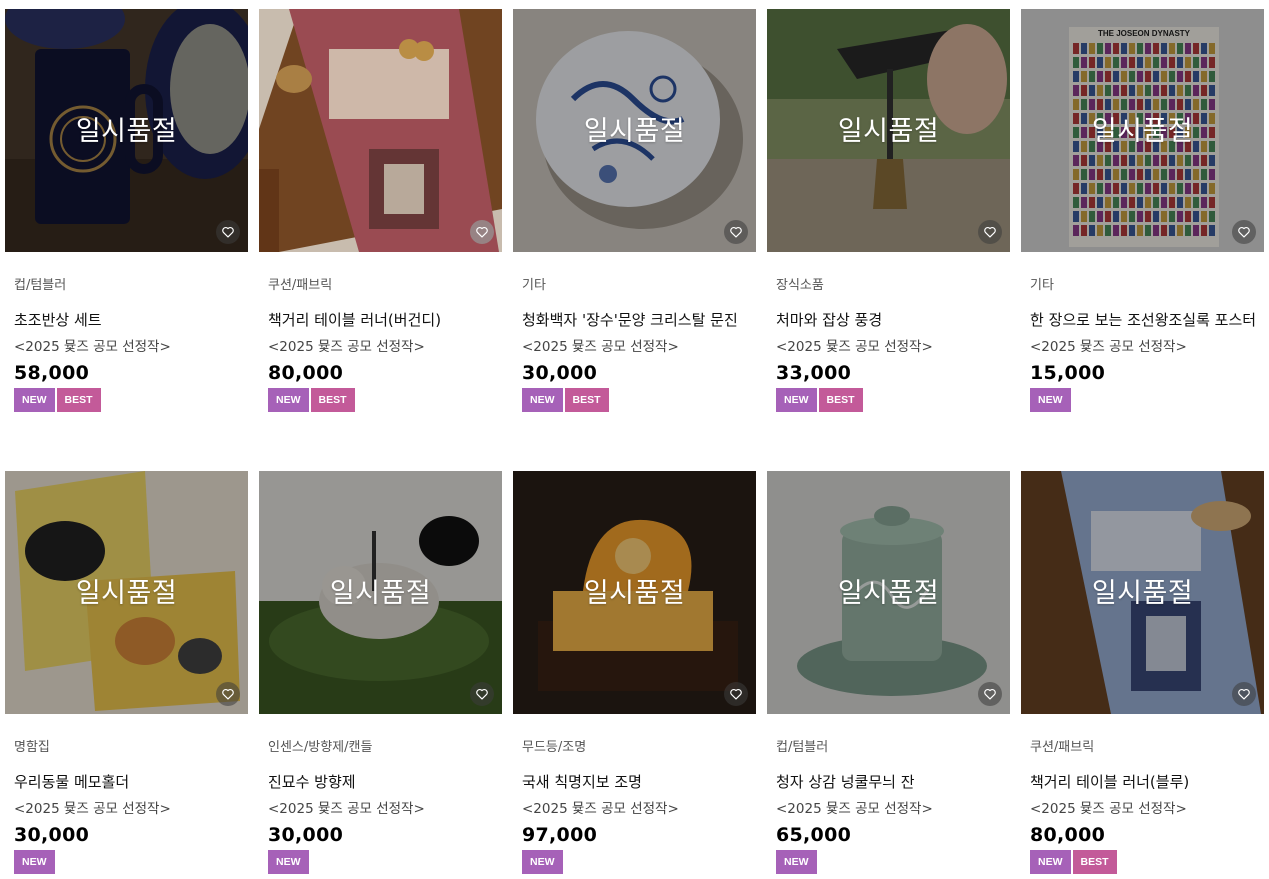 The width and height of the screenshot is (1269, 879). Describe the element at coordinates (380, 320) in the screenshot. I see `product-name: 책거리 테이블 러너(버건디)` at that location.